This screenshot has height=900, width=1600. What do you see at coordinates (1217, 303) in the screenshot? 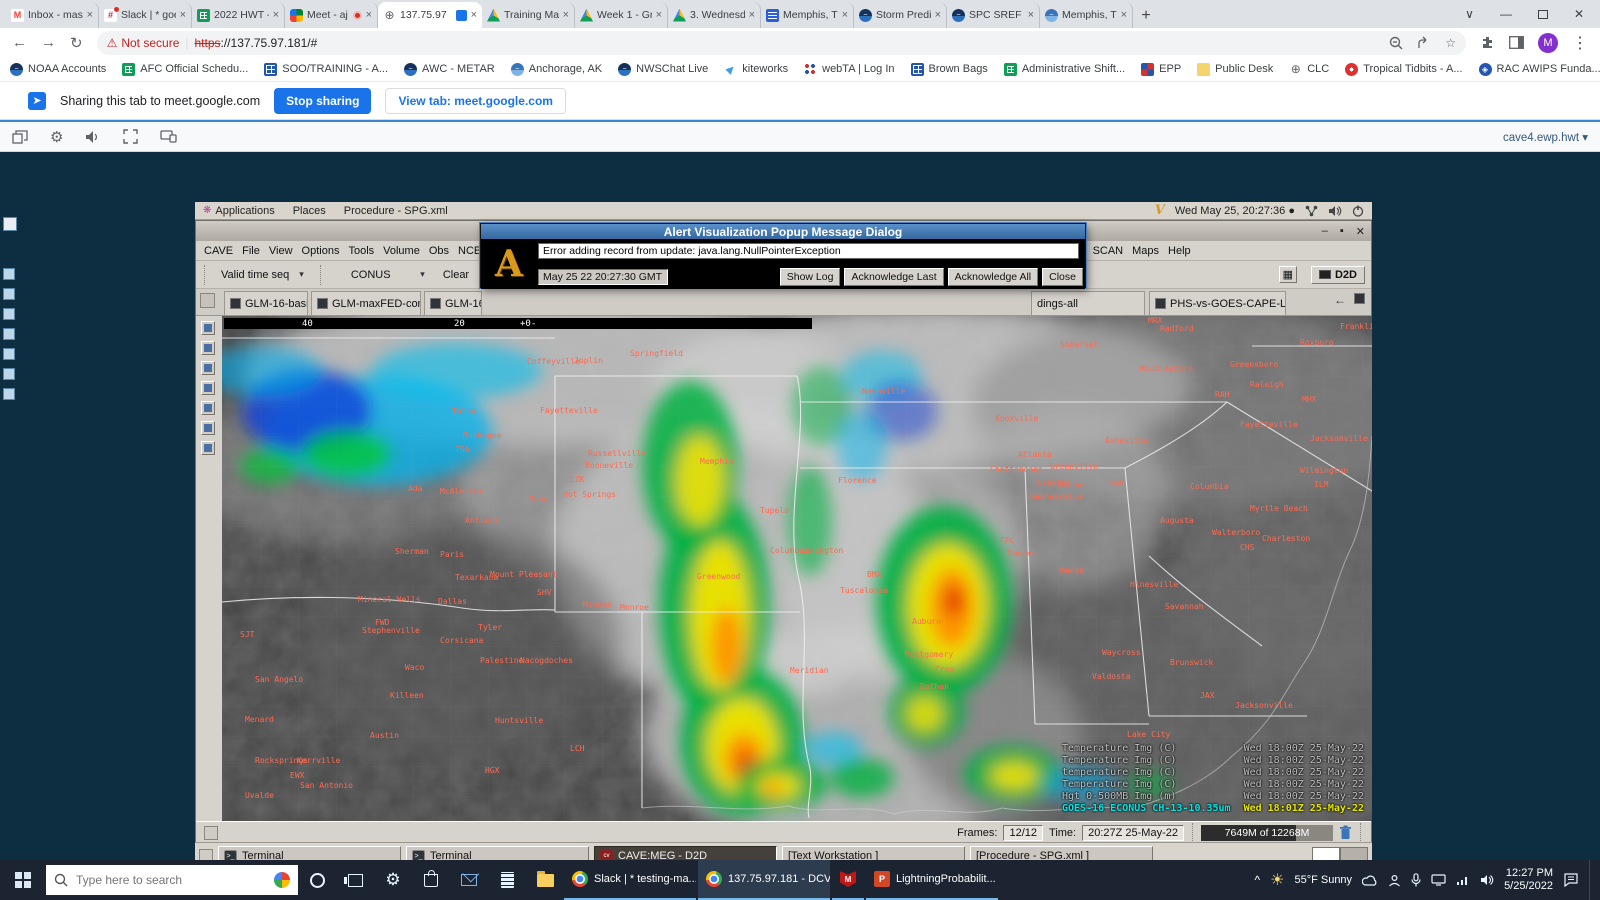
I see `editor-tab: PHS-vs-GOES-CAPE-LI` at bounding box center [1217, 303].